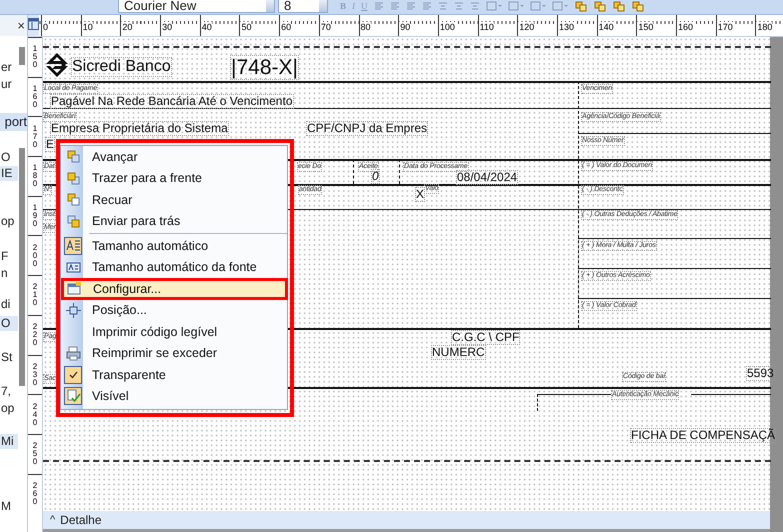 The height and width of the screenshot is (532, 783). Describe the element at coordinates (174, 267) in the screenshot. I see `menu-item: Tamanho automático da fonte` at that location.